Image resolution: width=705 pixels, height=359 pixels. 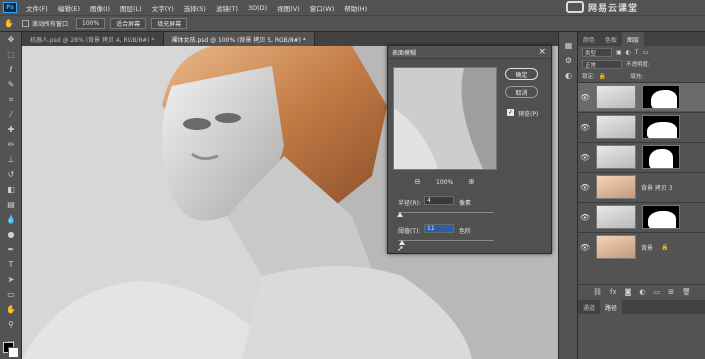 I want to click on stamp-tool-icon: ⊥, so click(x=11, y=159).